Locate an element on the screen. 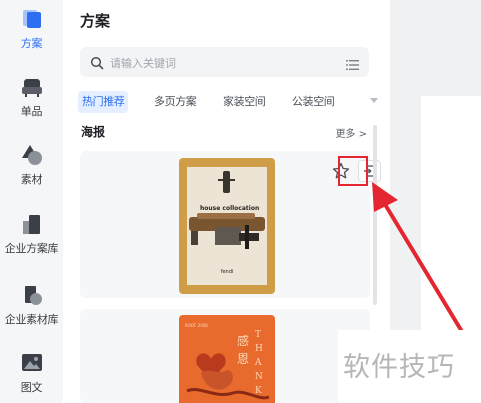 The width and height of the screenshot is (481, 403). nav-item-enterprise-plans: 企业方案库 is located at coordinates (31, 234).